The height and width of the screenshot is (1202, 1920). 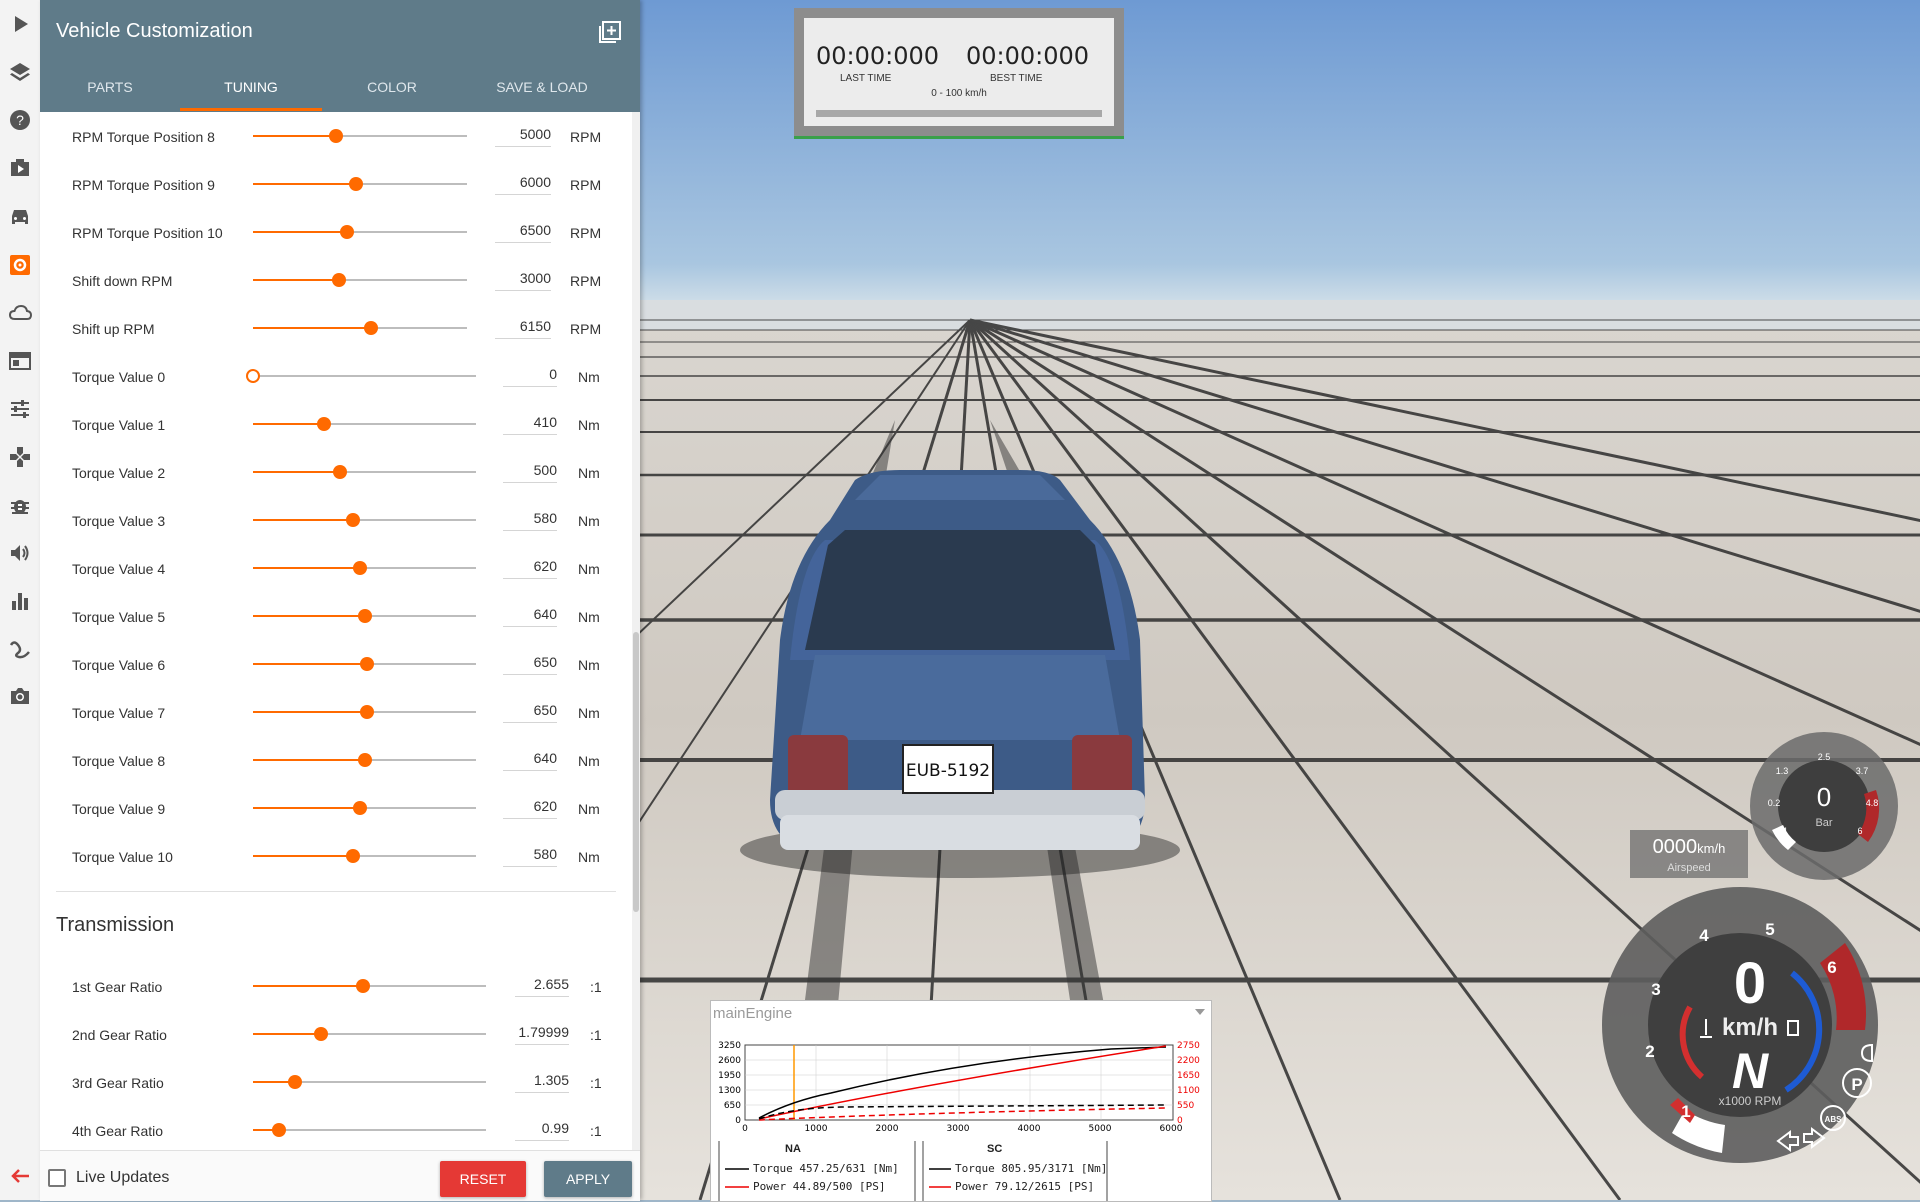 I want to click on gamepad-icon, so click(x=20, y=457).